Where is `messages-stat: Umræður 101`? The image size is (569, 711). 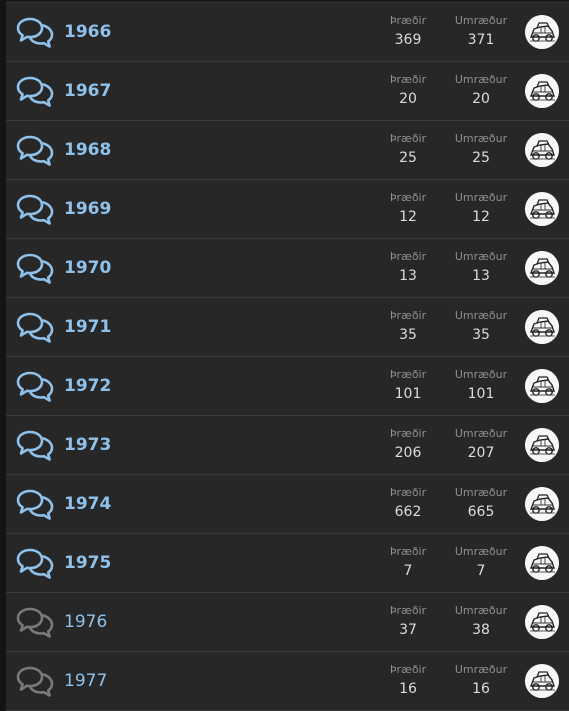 messages-stat: Umræður 101 is located at coordinates (481, 386).